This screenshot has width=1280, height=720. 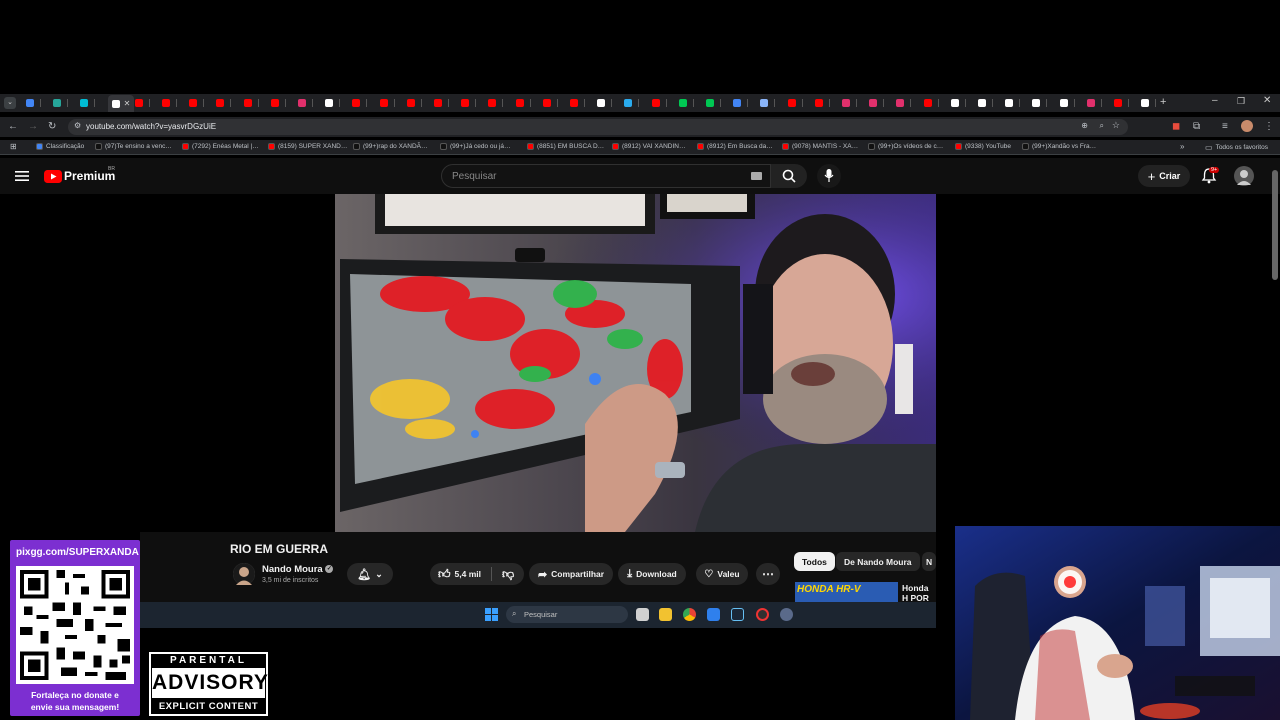 What do you see at coordinates (15, 103) in the screenshot?
I see `tab-list-button: ⌄` at bounding box center [15, 103].